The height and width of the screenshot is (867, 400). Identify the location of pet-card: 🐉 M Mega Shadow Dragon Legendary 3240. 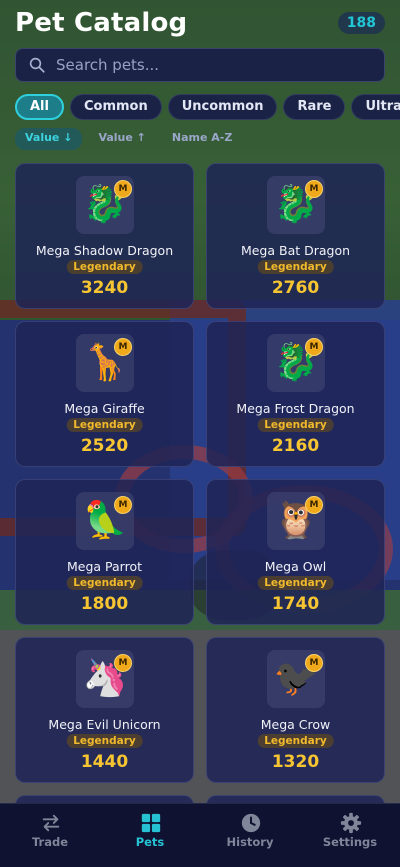
(104, 236).